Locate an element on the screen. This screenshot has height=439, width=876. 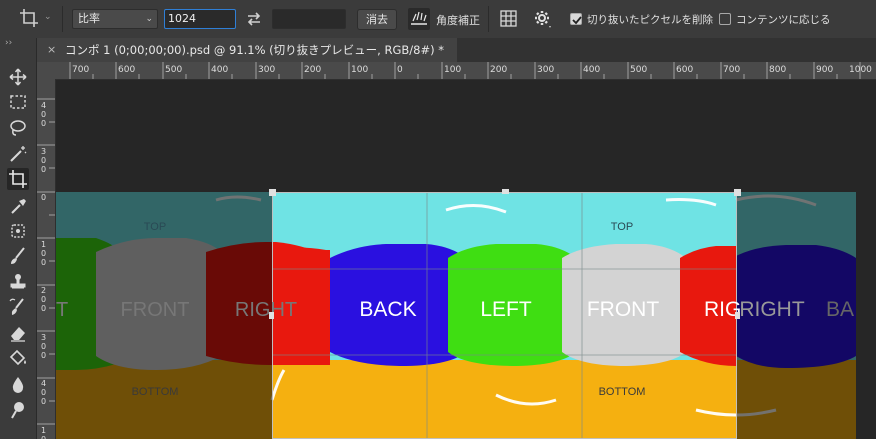
straighten-label: 角度補正 is located at coordinates (458, 20).